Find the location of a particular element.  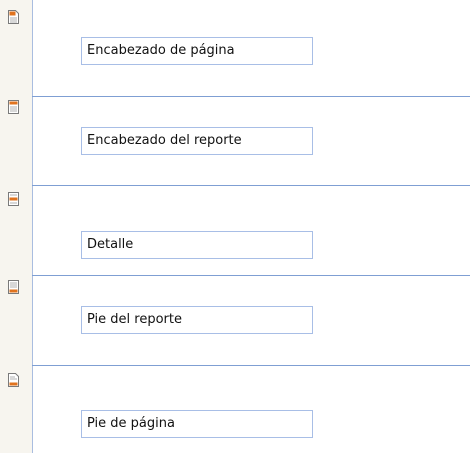

report-header-icon is located at coordinates (13, 107).